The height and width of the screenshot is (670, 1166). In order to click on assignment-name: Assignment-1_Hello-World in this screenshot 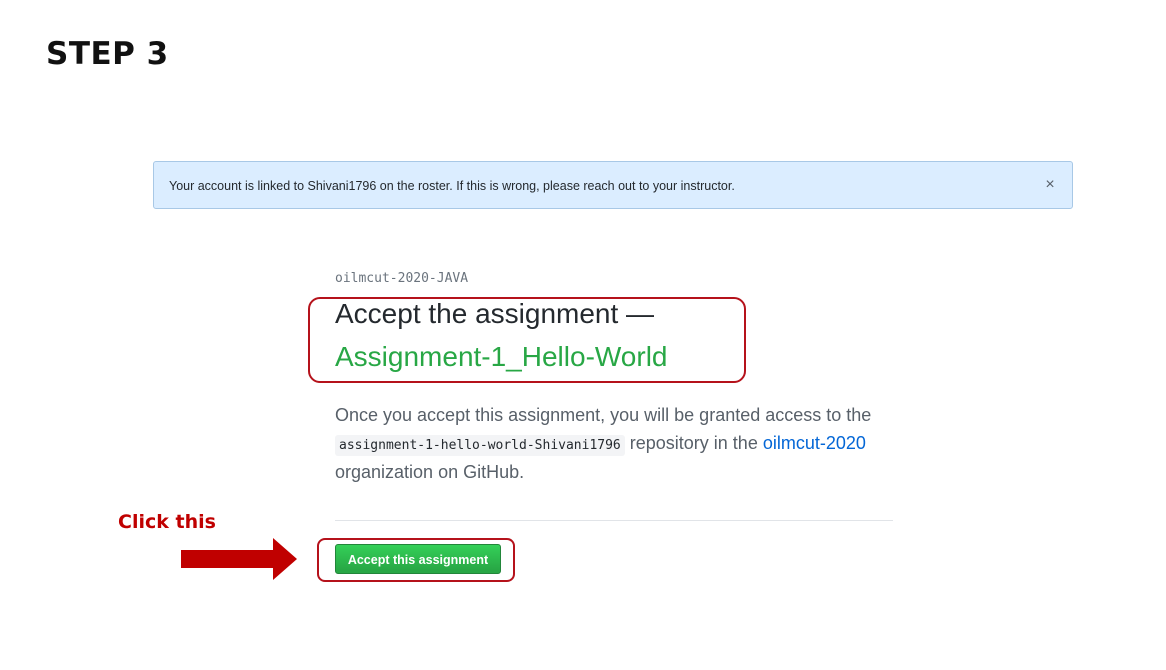, I will do `click(501, 356)`.